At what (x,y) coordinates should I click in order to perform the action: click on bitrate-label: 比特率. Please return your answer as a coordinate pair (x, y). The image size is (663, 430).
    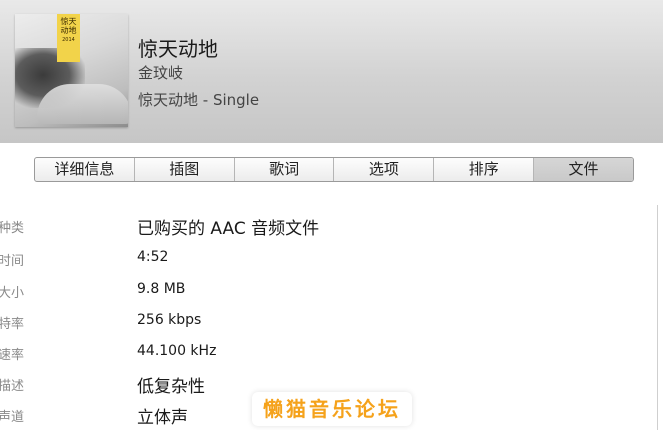
    Looking at the image, I should click on (12, 324).